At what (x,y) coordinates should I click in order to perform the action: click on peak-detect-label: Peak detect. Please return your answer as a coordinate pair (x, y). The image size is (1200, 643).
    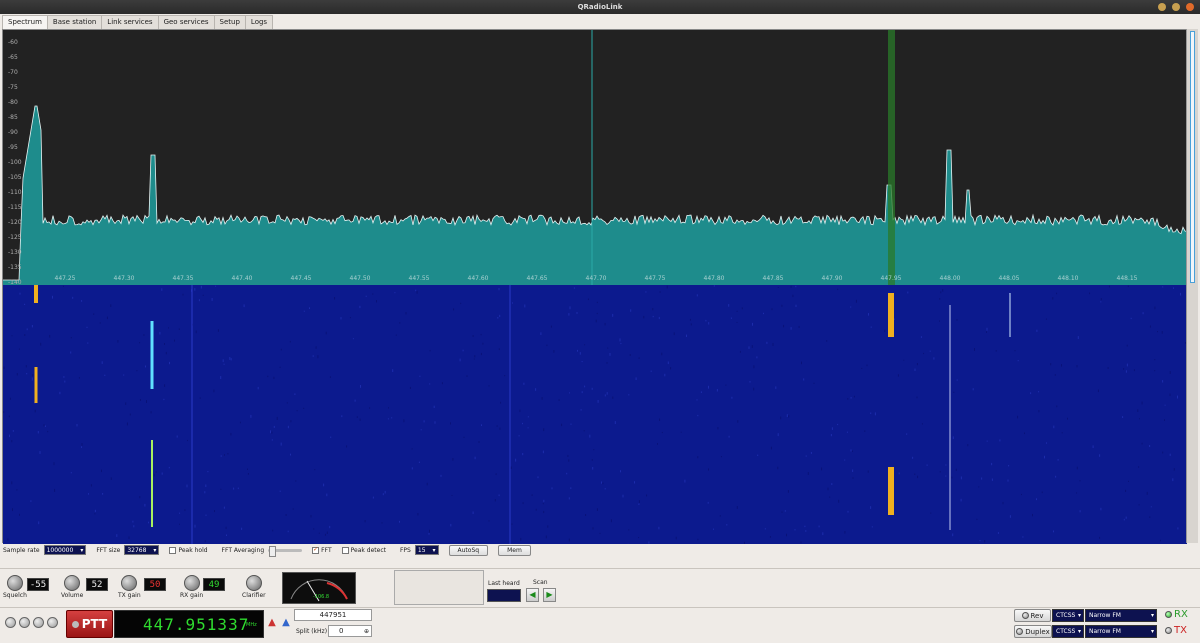
    Looking at the image, I should click on (368, 550).